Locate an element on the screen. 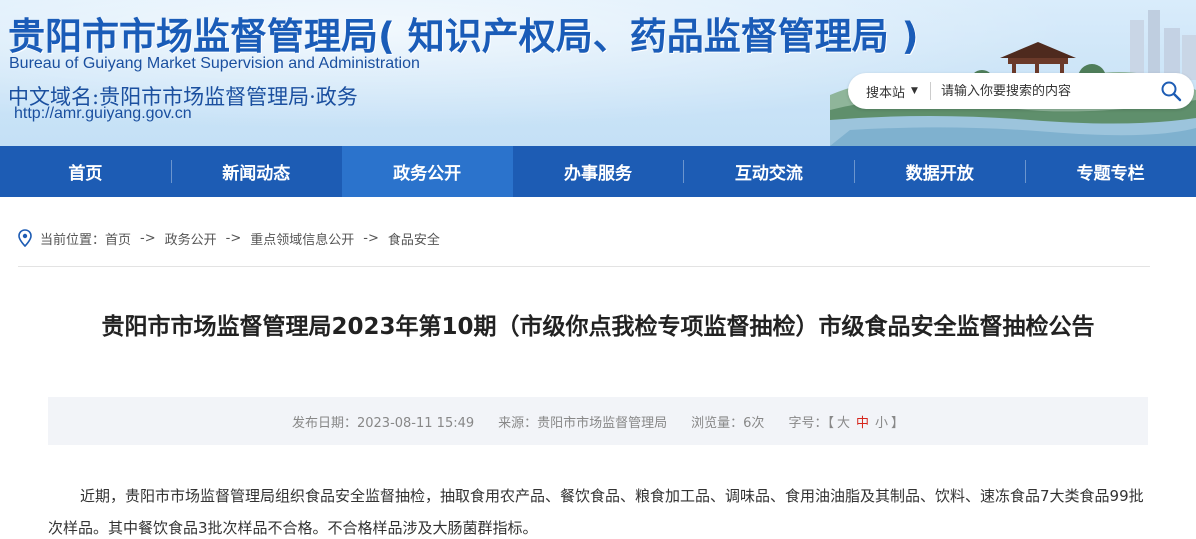 The image size is (1196, 539). site-title: 贵阳市市场监督管理局( 知识产权局、药品监督管理局 ) is located at coordinates (463, 36).